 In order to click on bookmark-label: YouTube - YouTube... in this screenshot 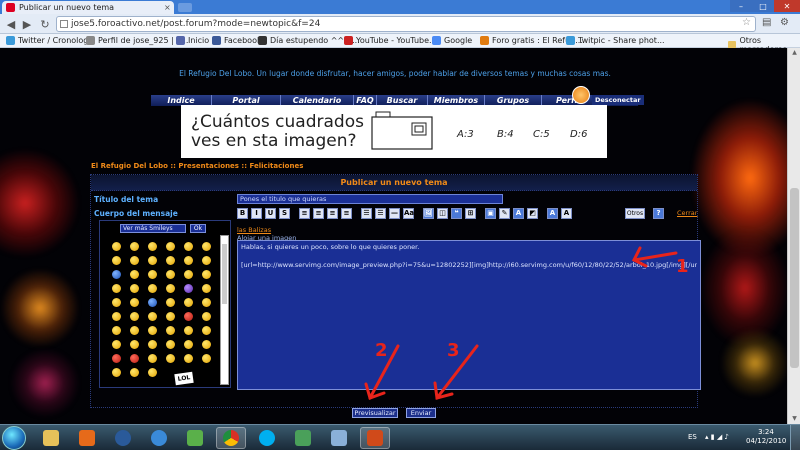, I will do `click(396, 40)`.